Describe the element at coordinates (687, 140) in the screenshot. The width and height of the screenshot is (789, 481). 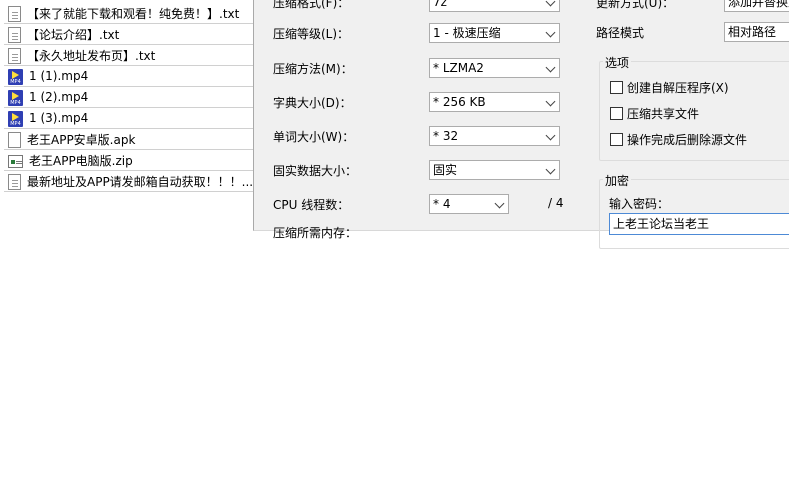
I see `delete-after-label: 操作完成后删除源文件` at that location.